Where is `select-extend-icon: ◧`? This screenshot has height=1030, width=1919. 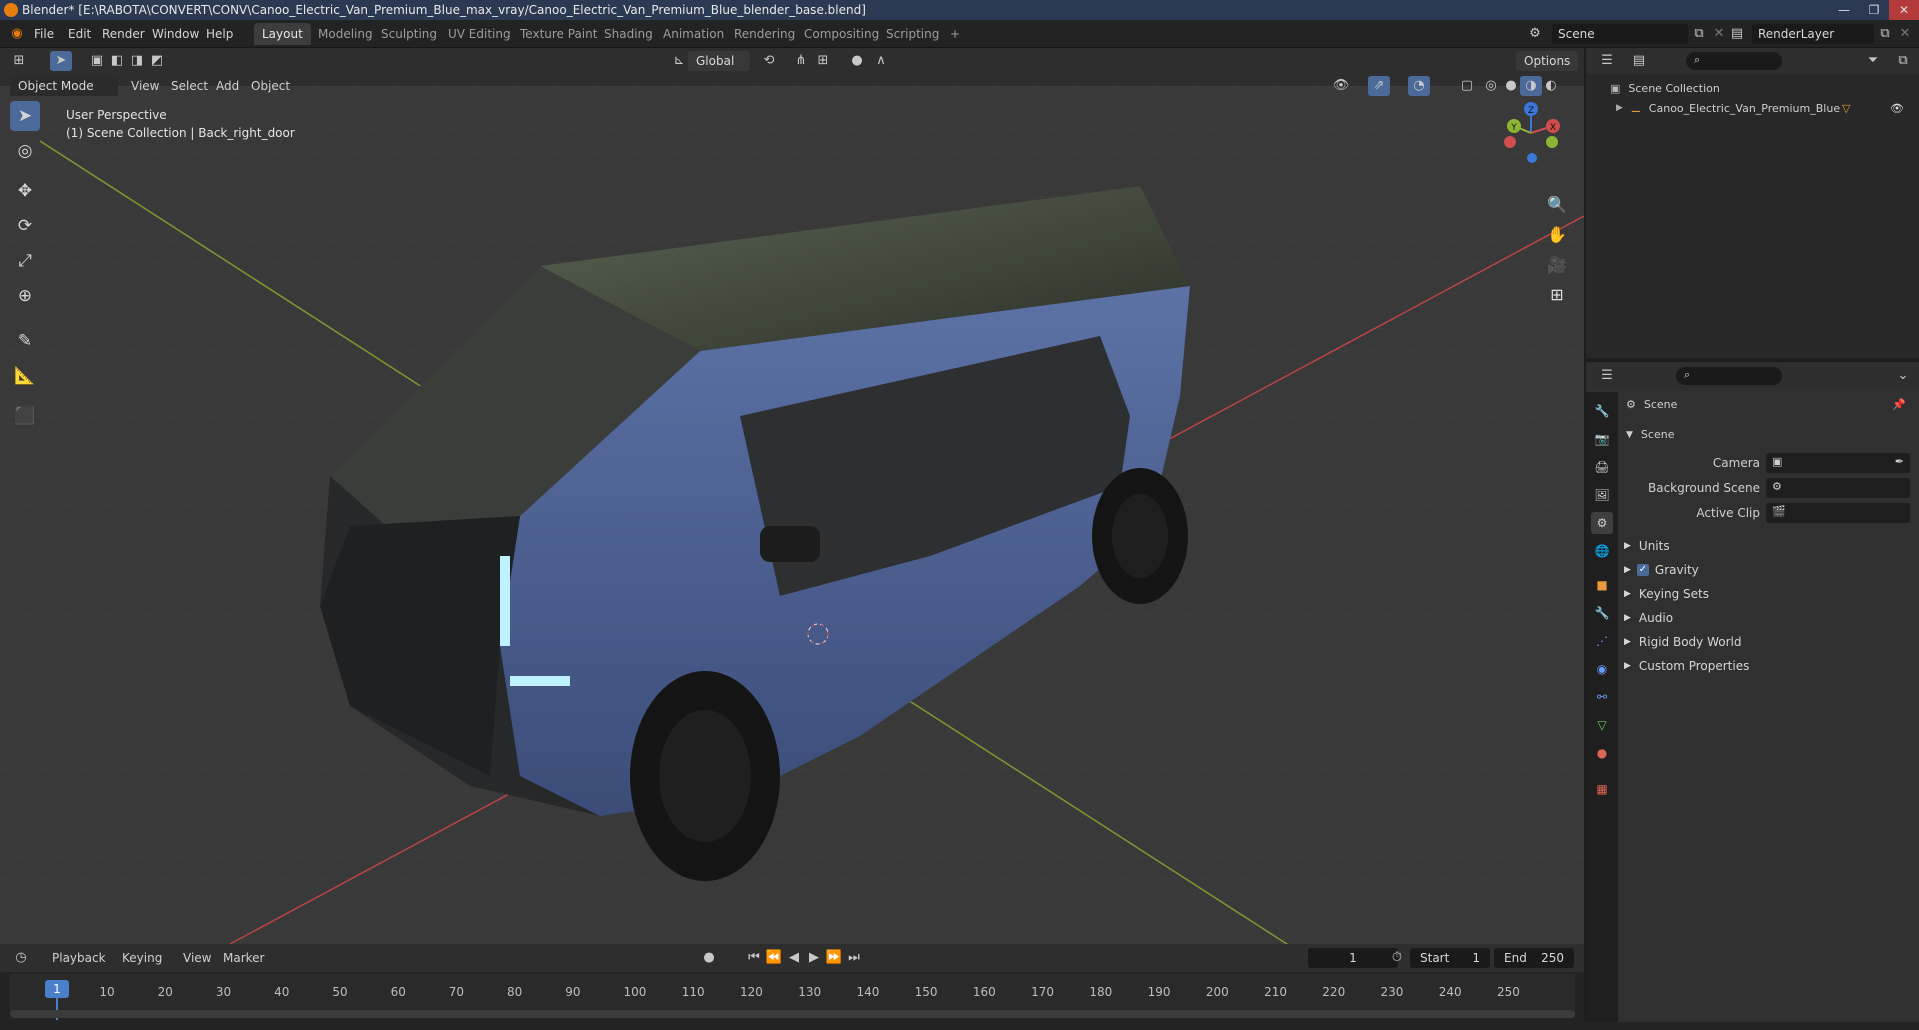
select-extend-icon: ◧ is located at coordinates (117, 61).